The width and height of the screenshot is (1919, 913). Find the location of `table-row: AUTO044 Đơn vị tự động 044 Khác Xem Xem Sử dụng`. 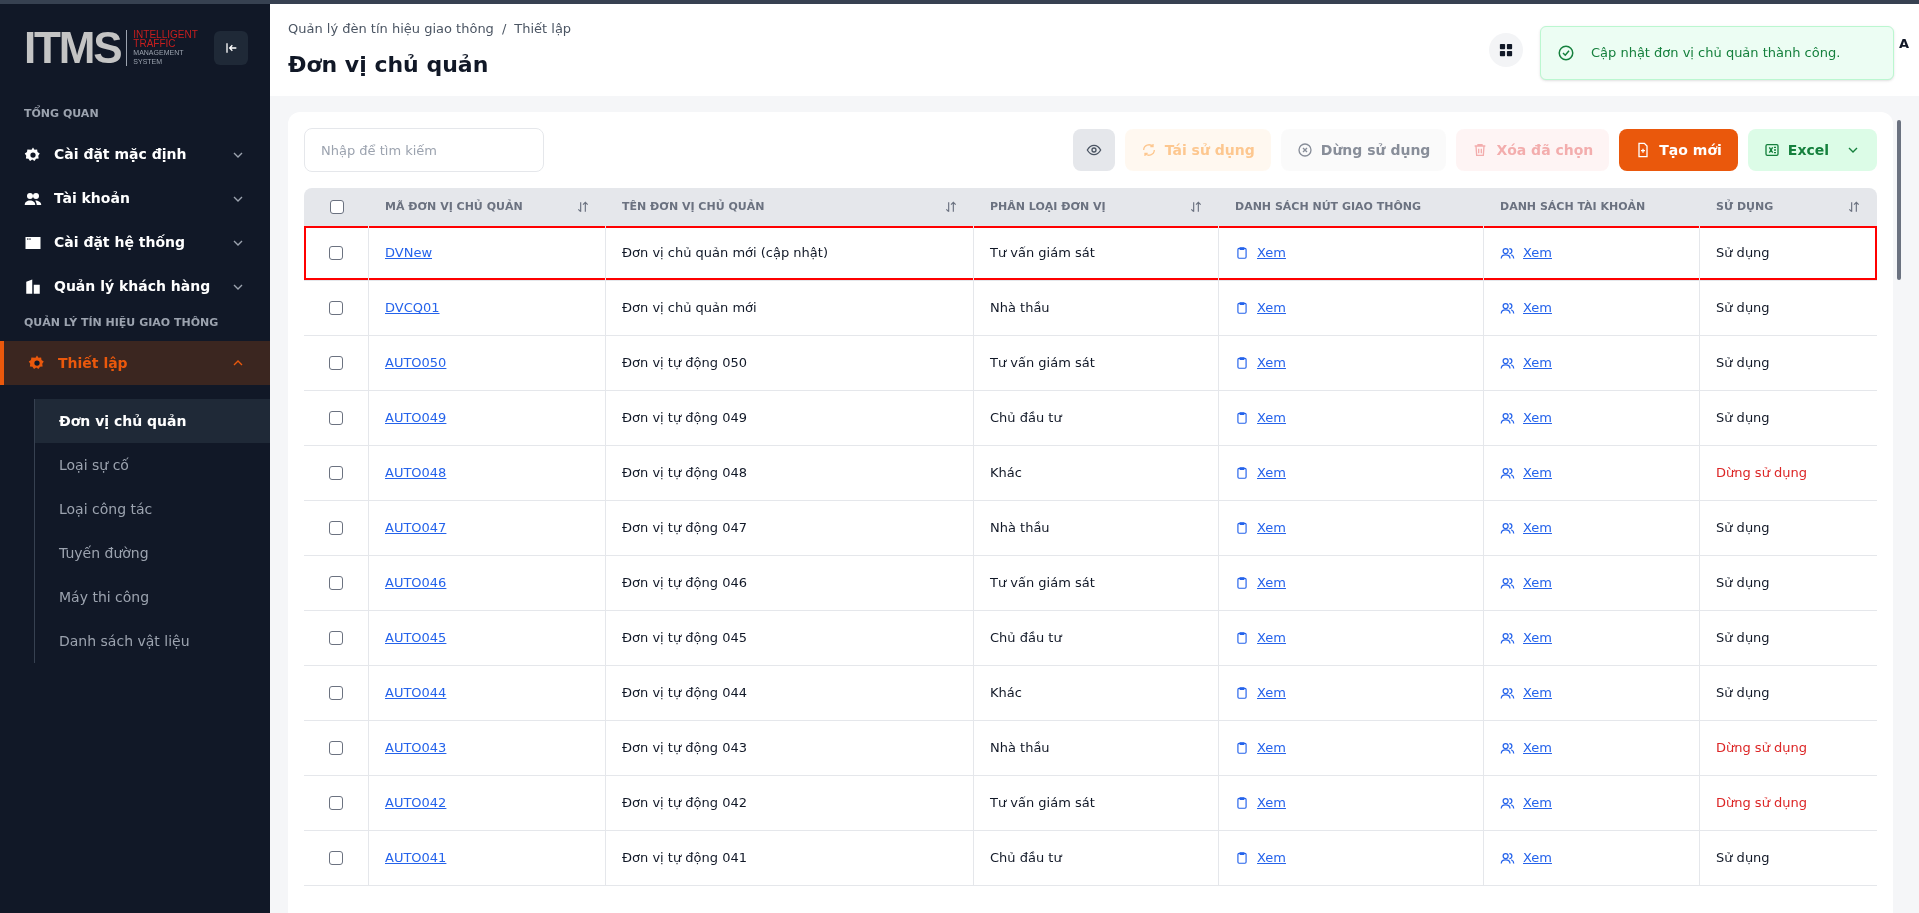

table-row: AUTO044 Đơn vị tự động 044 Khác Xem Xem Sử dụng is located at coordinates (1090, 693).